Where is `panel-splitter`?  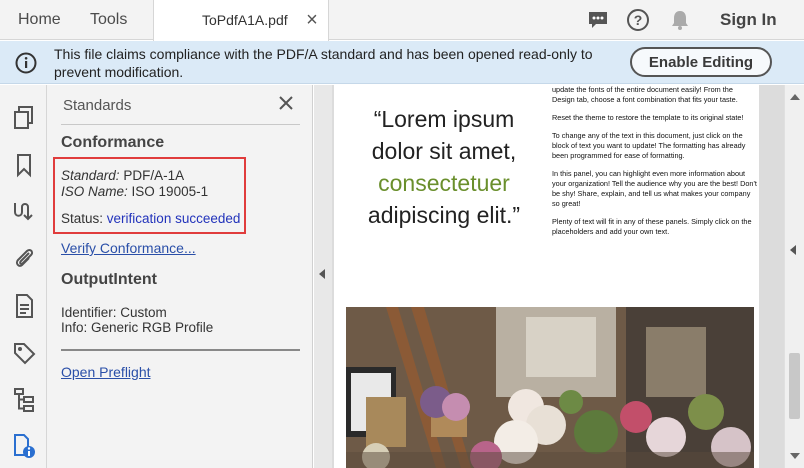 panel-splitter is located at coordinates (323, 276).